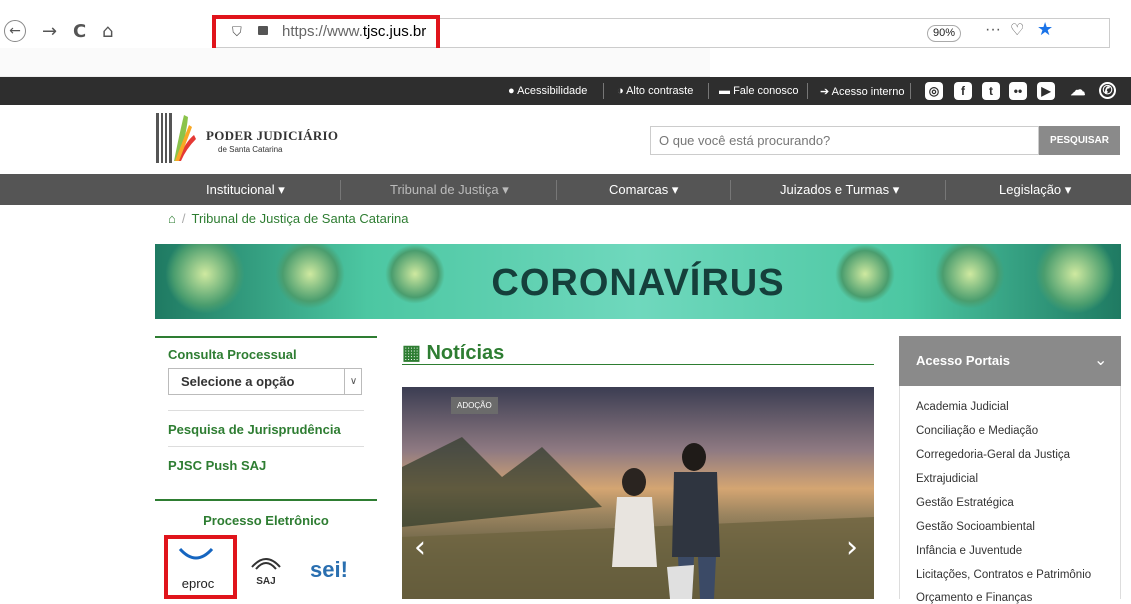  What do you see at coordinates (639, 189) in the screenshot?
I see `nav-label: Comarcas` at bounding box center [639, 189].